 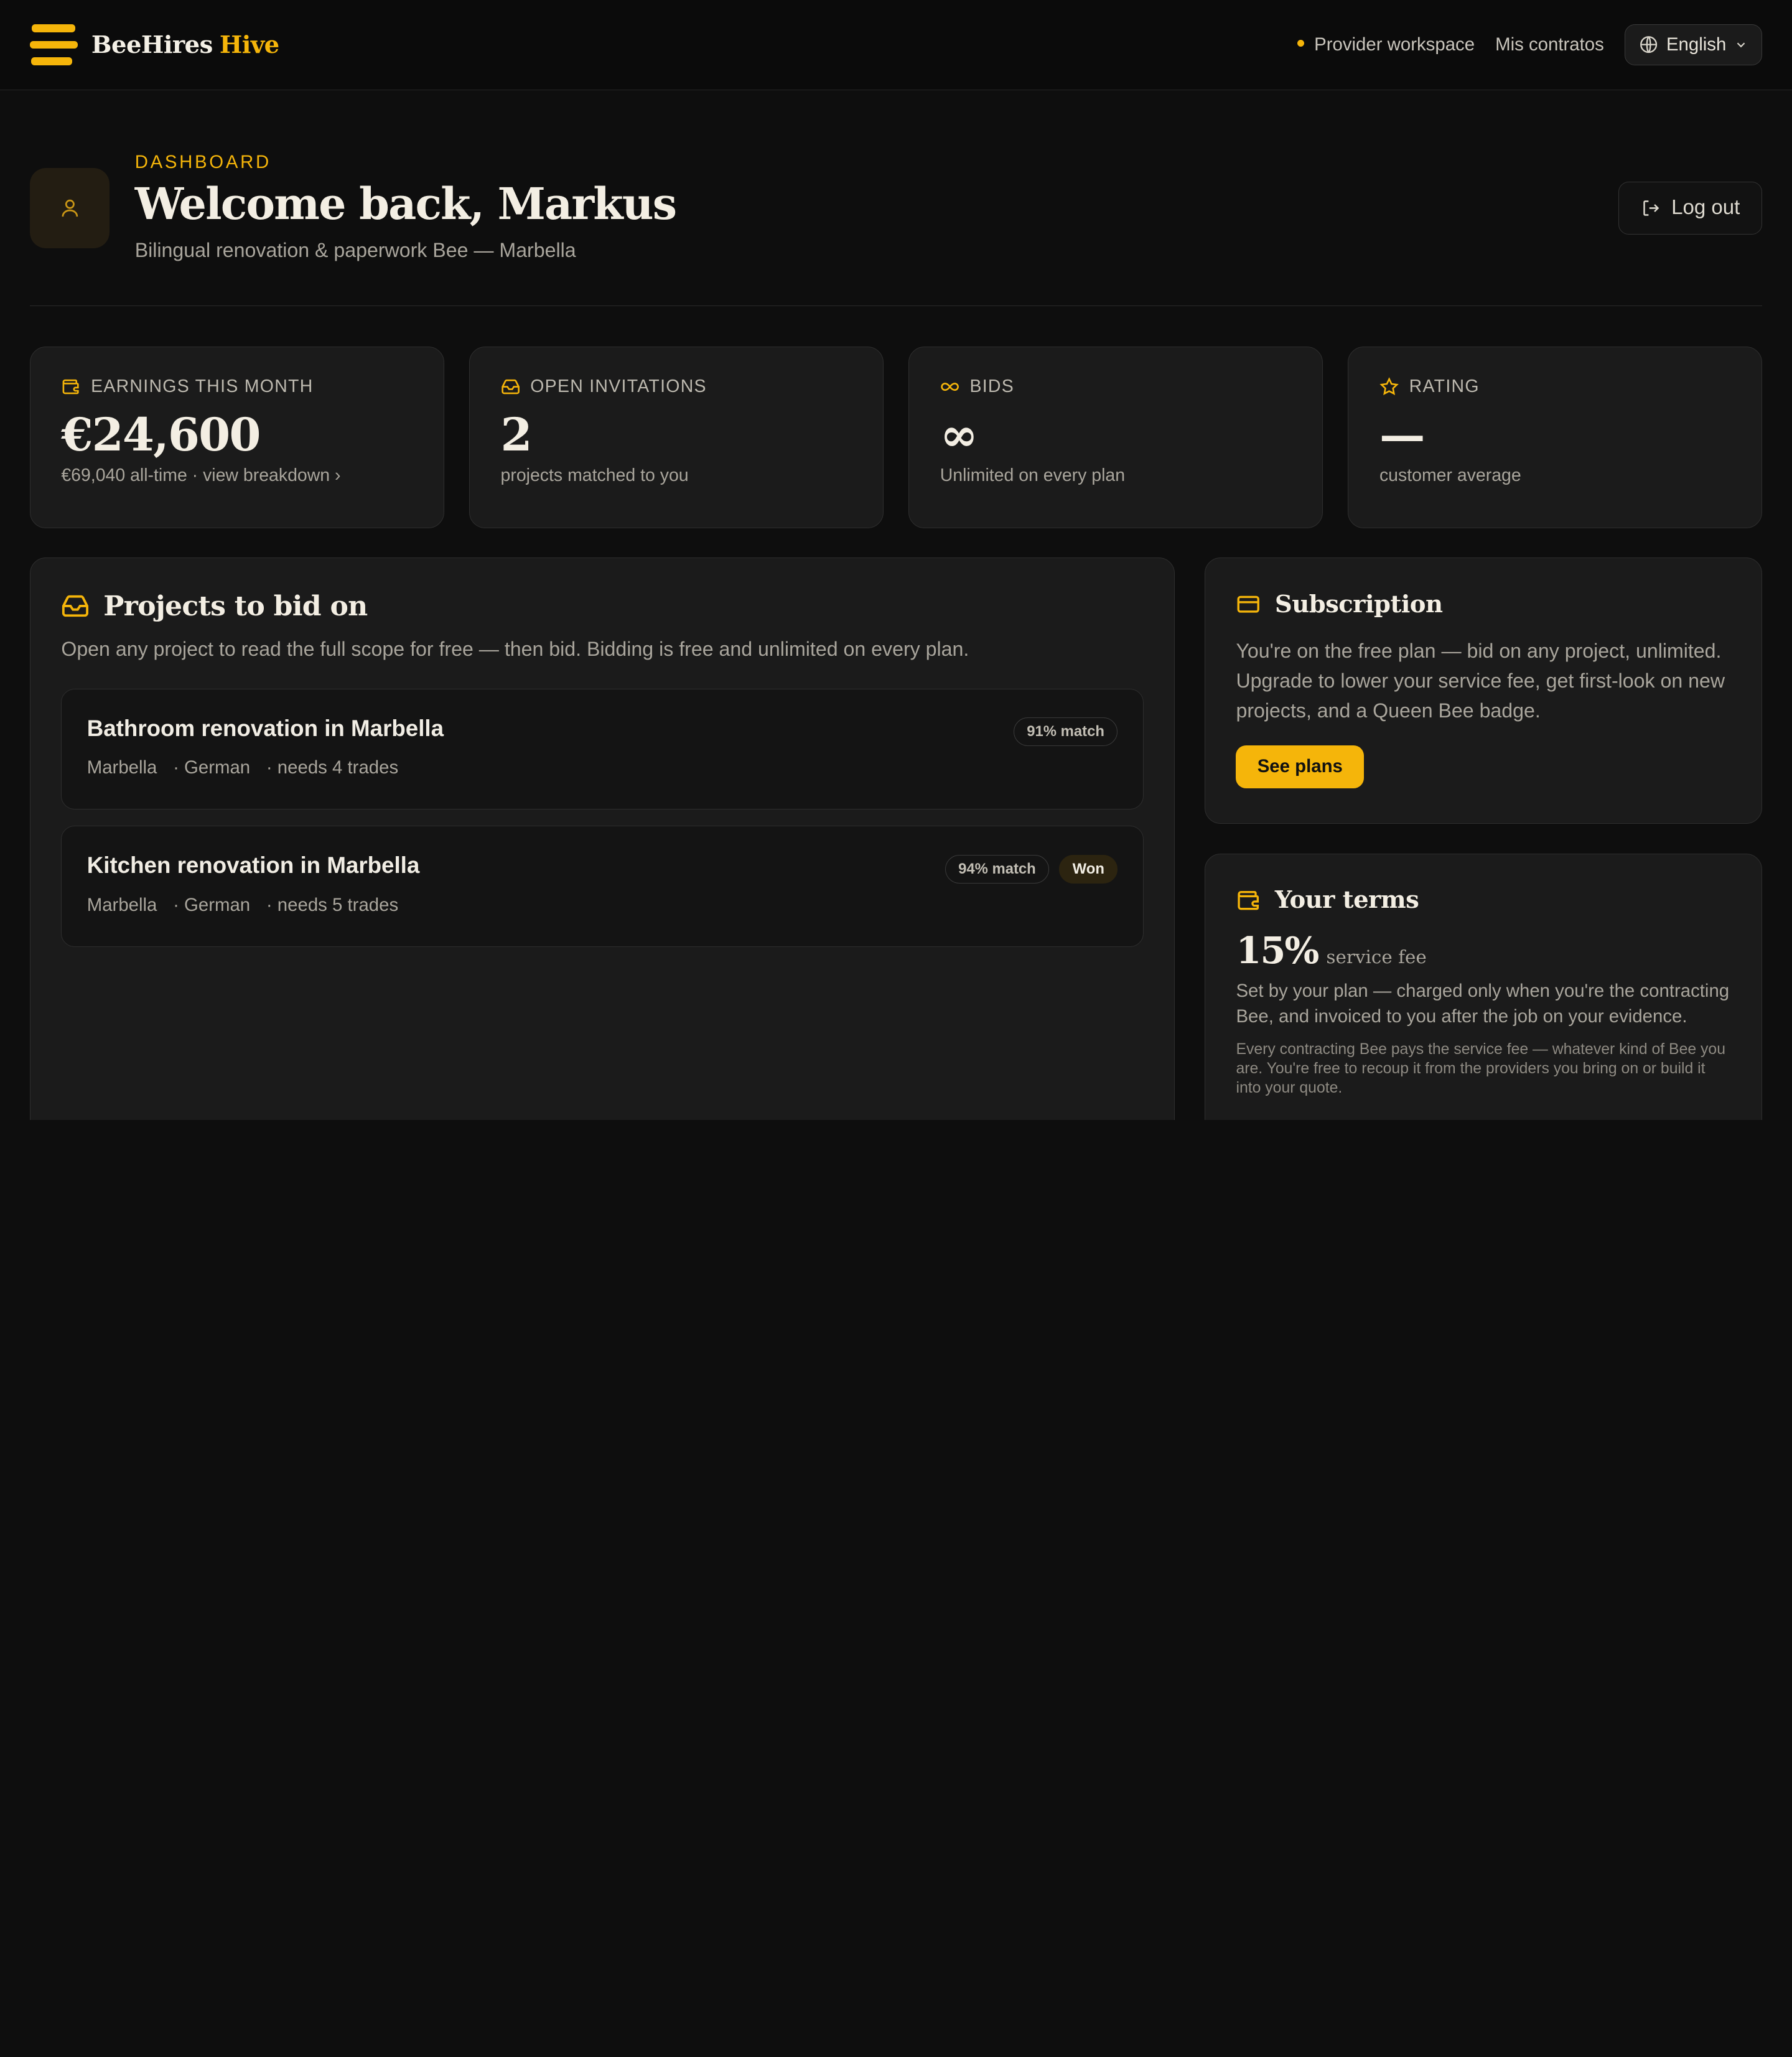 What do you see at coordinates (959, 435) in the screenshot?
I see `stat-value: ∞` at bounding box center [959, 435].